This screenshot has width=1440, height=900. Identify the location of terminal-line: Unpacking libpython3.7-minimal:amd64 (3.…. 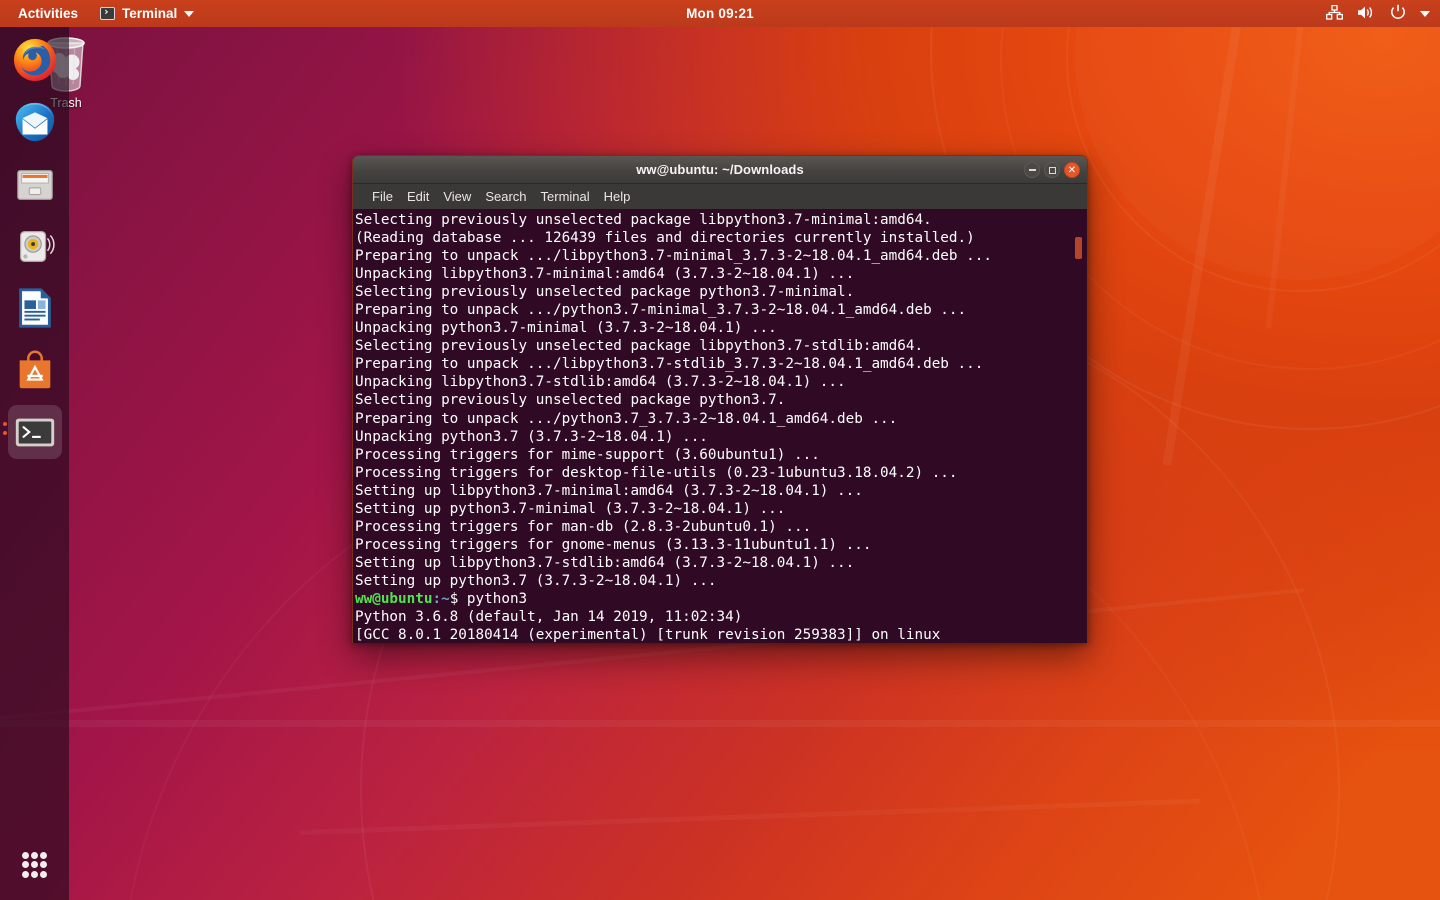
(605, 274).